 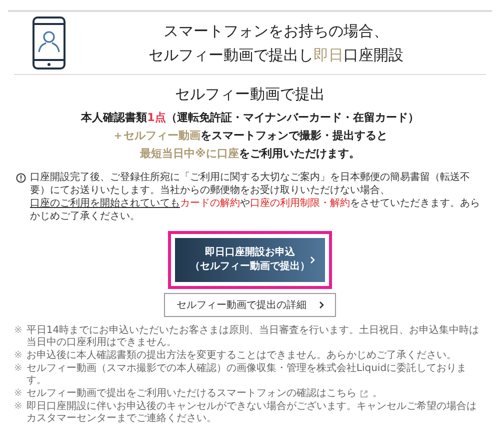 I want to click on note-text: セルフィー動画で提出をご利用いただけるスマートフォンの確認はこちら, so click(x=191, y=394).